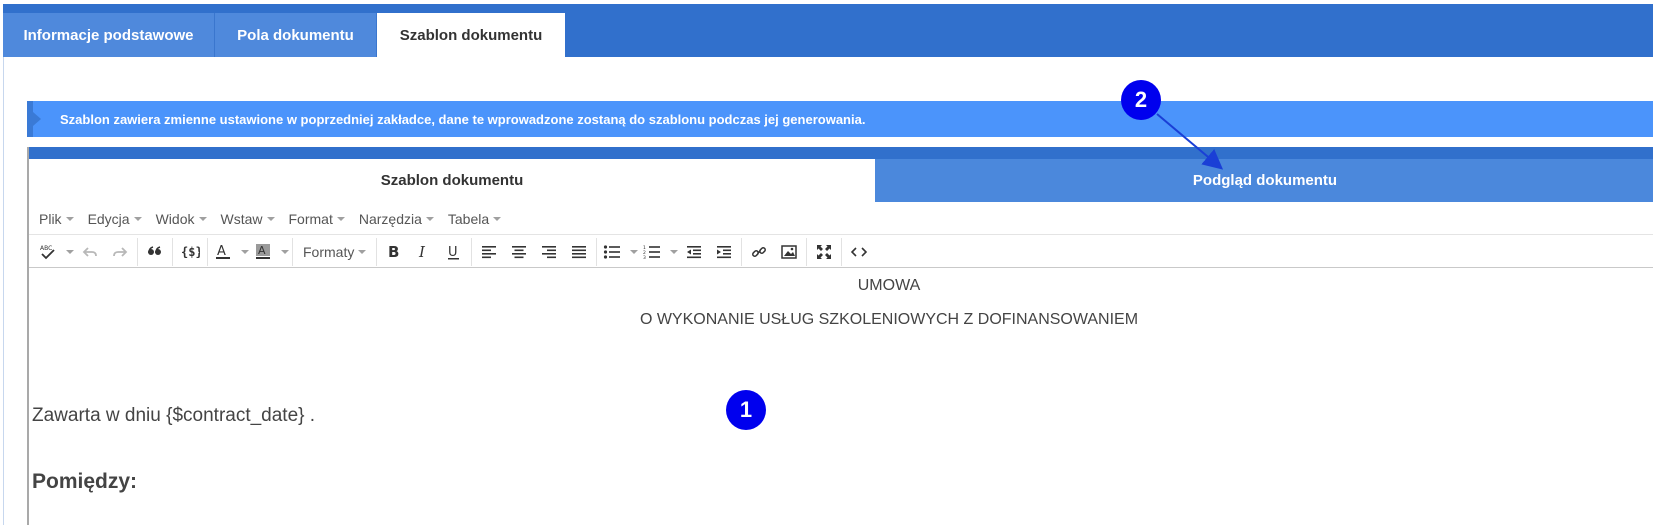 This screenshot has height=525, width=1653. I want to click on menu-file: Plik, so click(56, 219).